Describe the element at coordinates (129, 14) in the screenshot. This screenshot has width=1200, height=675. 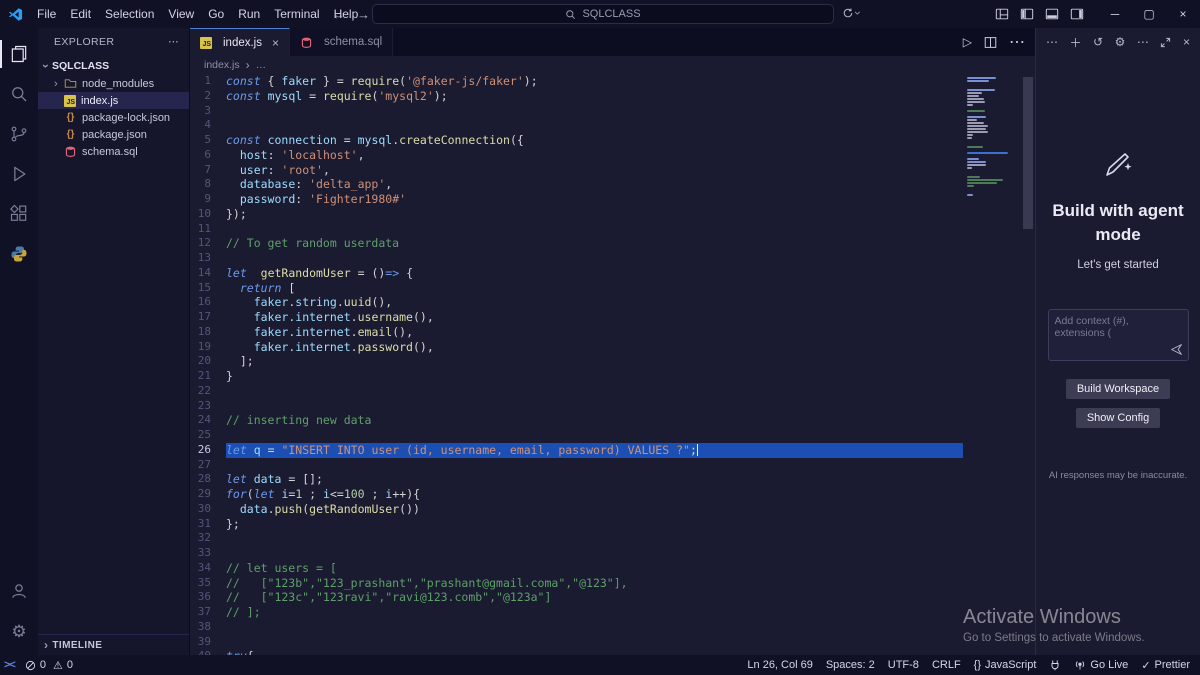
I see `menu-selection: Selection` at that location.